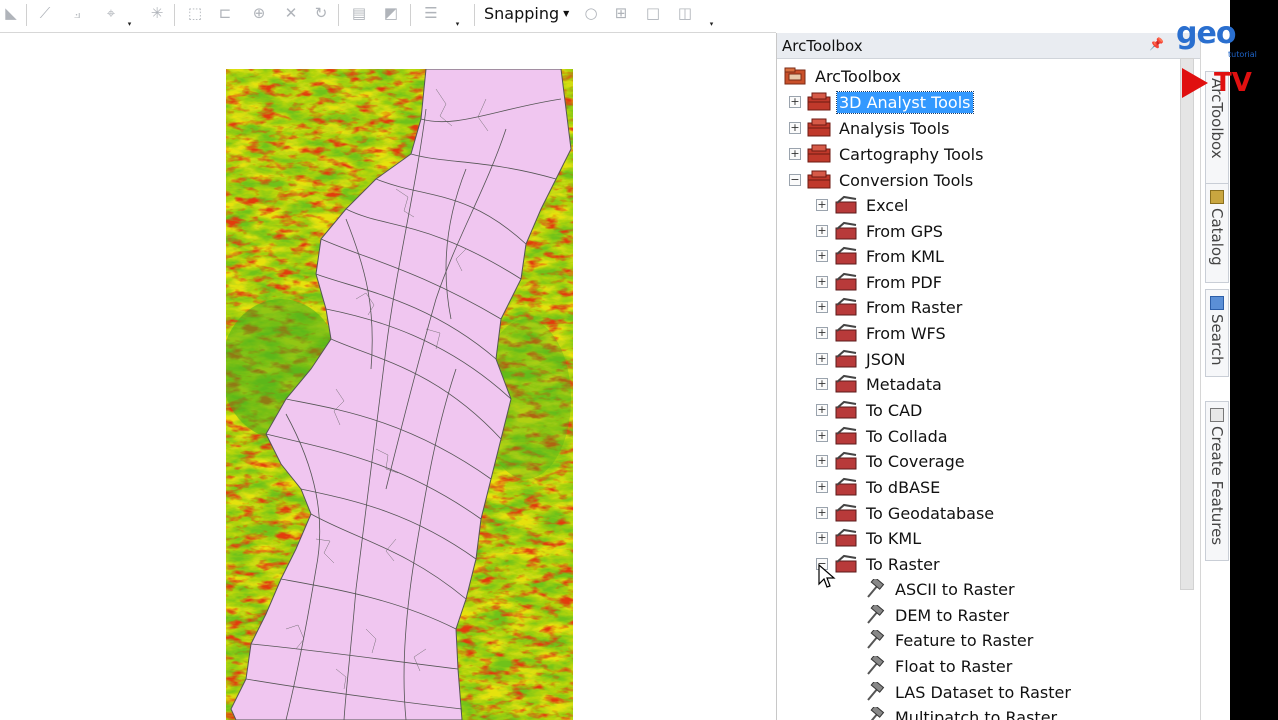  Describe the element at coordinates (457, 19) in the screenshot. I see `toolbar-options-icon: ▾` at that location.